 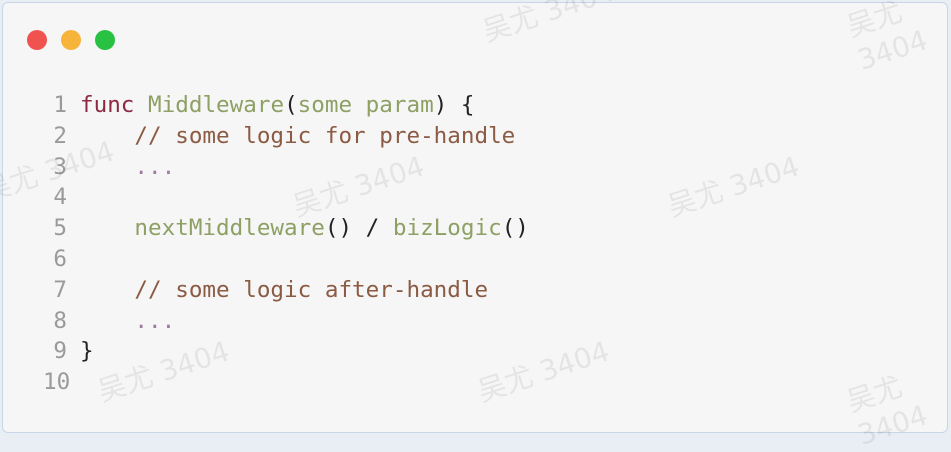 I want to click on line-number: 9, so click(x=60, y=351).